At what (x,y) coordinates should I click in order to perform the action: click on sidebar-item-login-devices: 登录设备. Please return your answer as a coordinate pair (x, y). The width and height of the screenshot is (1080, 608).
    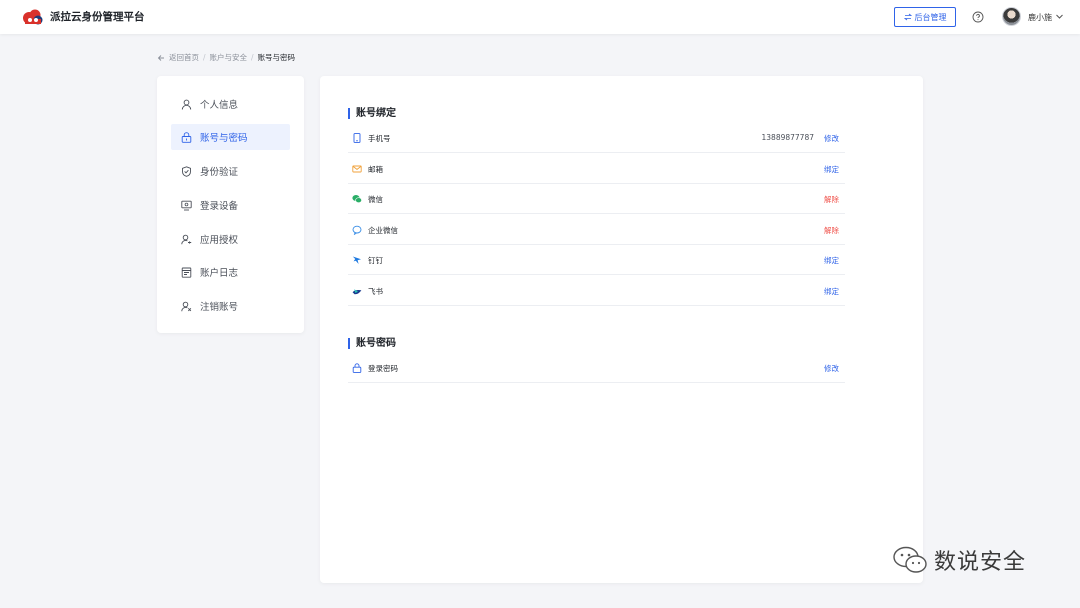
    Looking at the image, I should click on (230, 205).